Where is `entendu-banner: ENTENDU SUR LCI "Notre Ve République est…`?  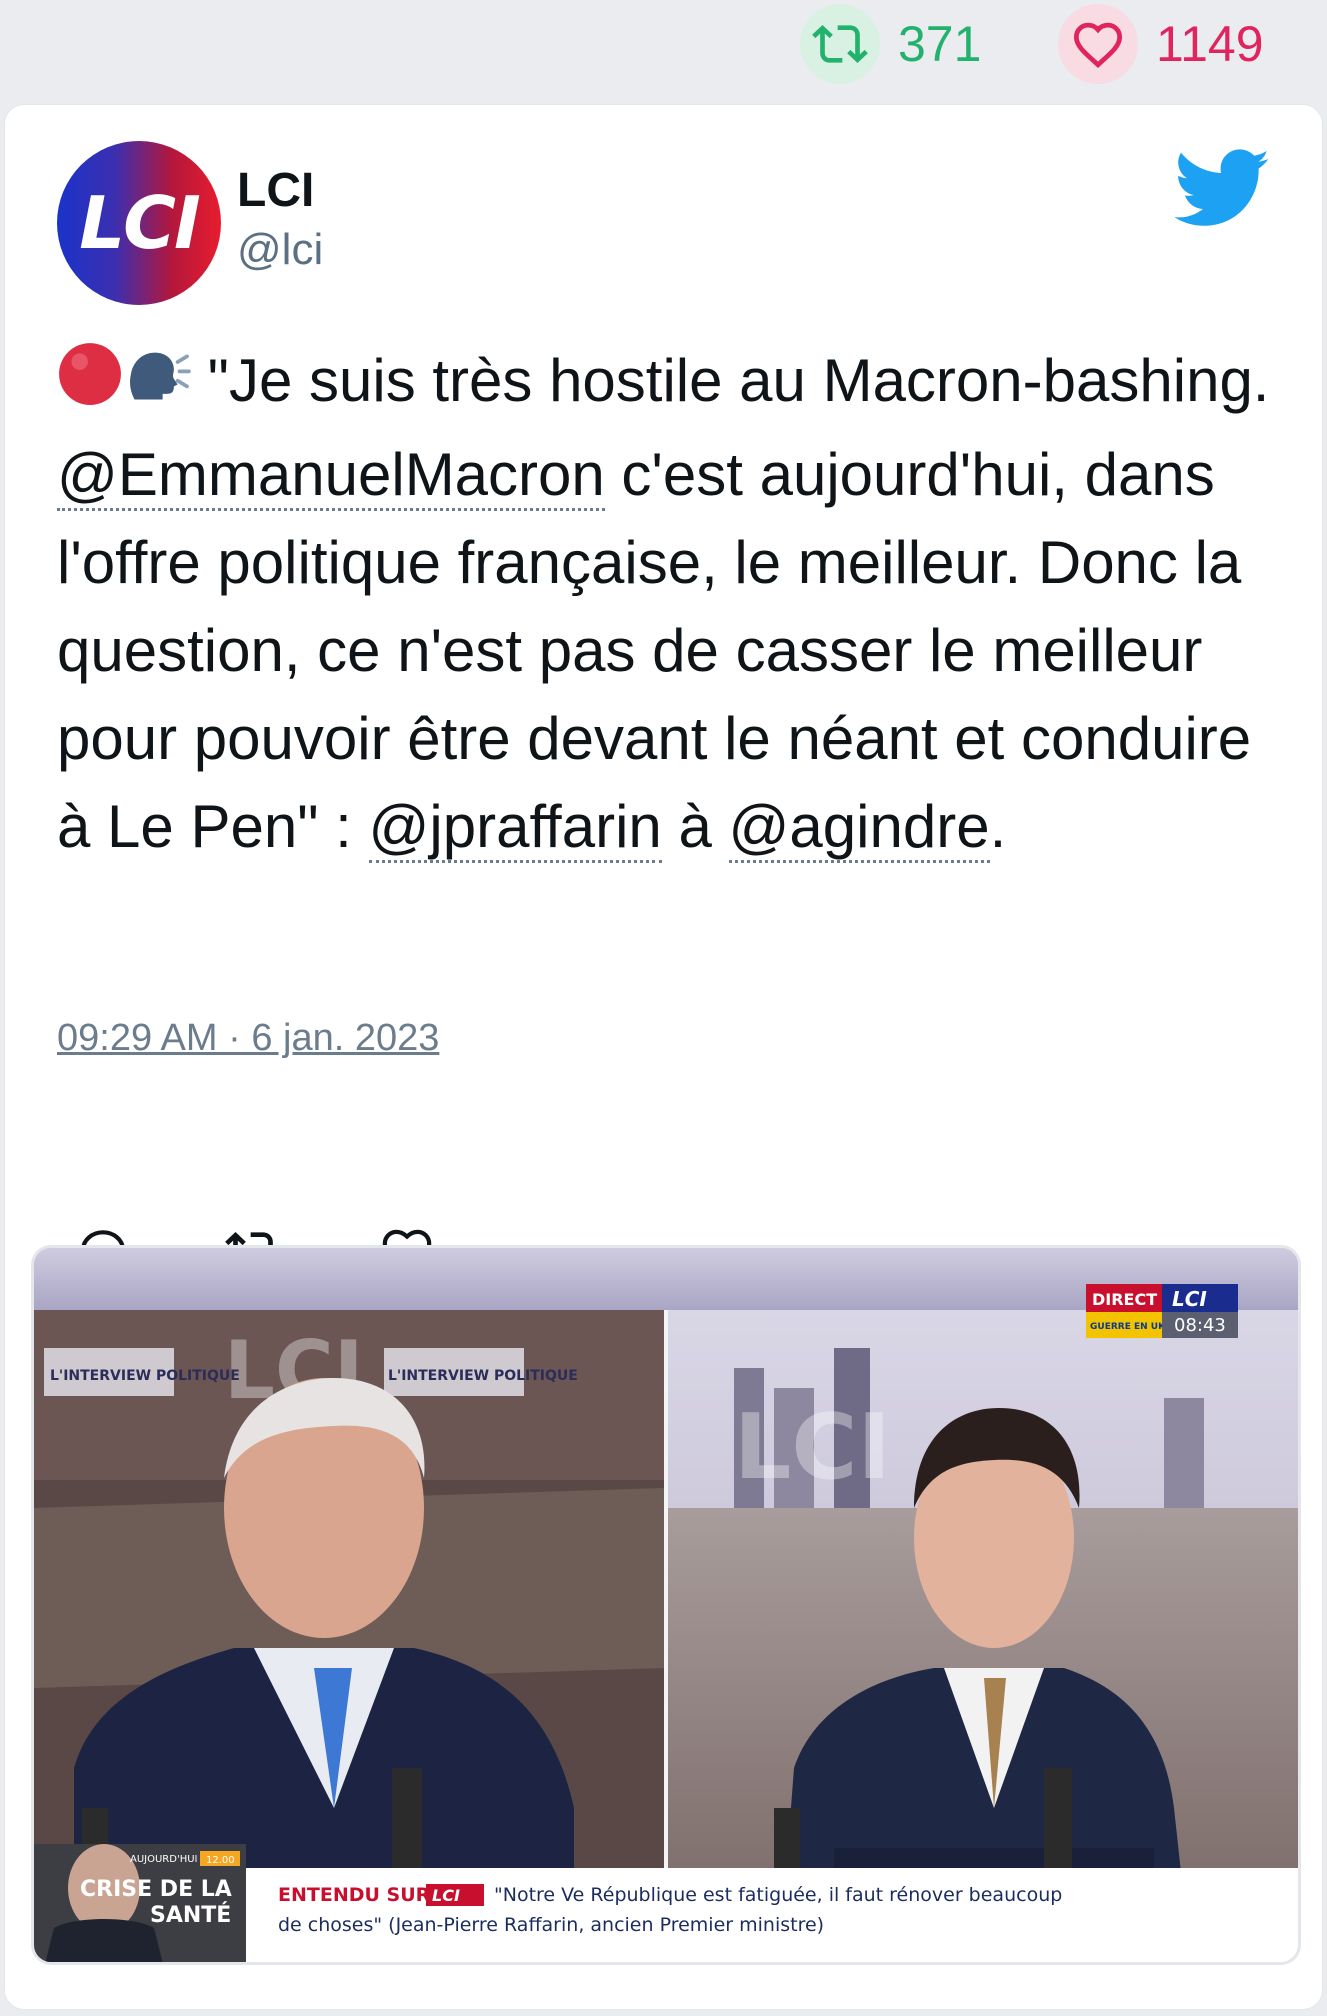
entendu-banner: ENTENDU SUR LCI "Notre Ve République est… is located at coordinates (772, 1915).